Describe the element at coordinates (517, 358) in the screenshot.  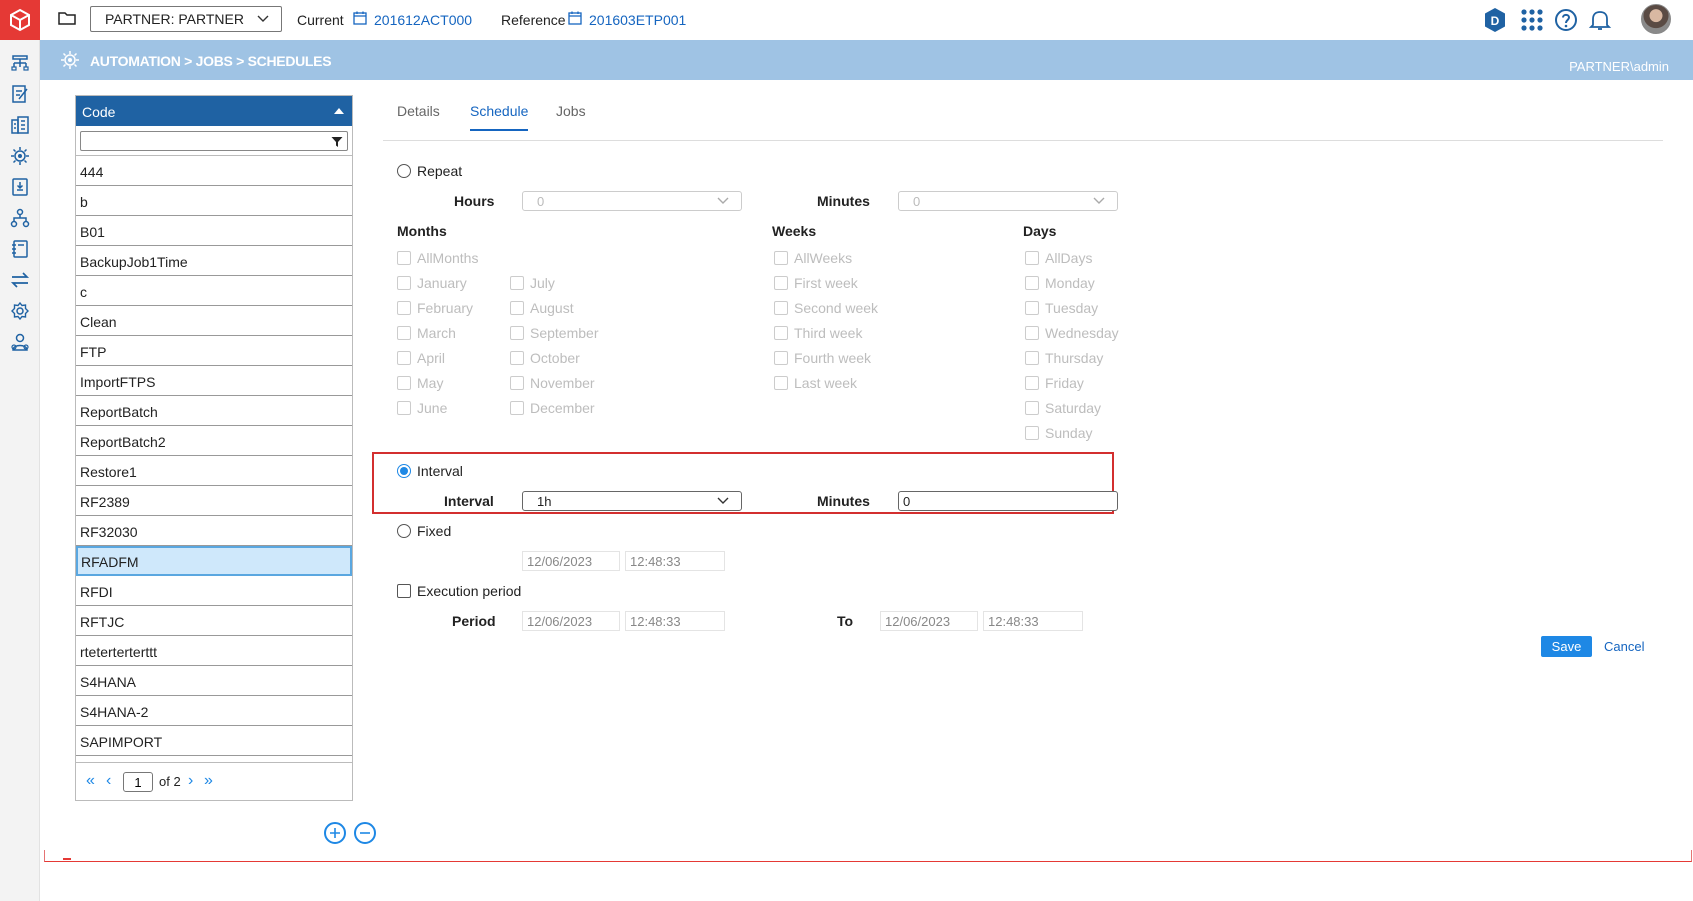
I see `month-october-checkbox` at that location.